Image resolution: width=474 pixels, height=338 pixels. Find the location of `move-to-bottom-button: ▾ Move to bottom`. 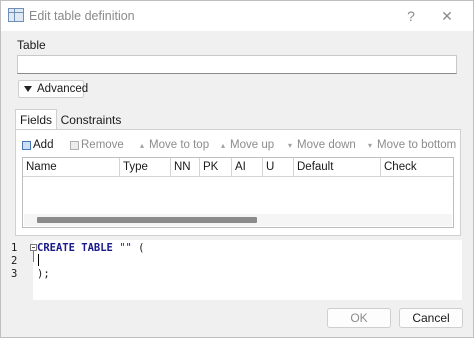

move-to-bottom-button: ▾ Move to bottom is located at coordinates (411, 145).